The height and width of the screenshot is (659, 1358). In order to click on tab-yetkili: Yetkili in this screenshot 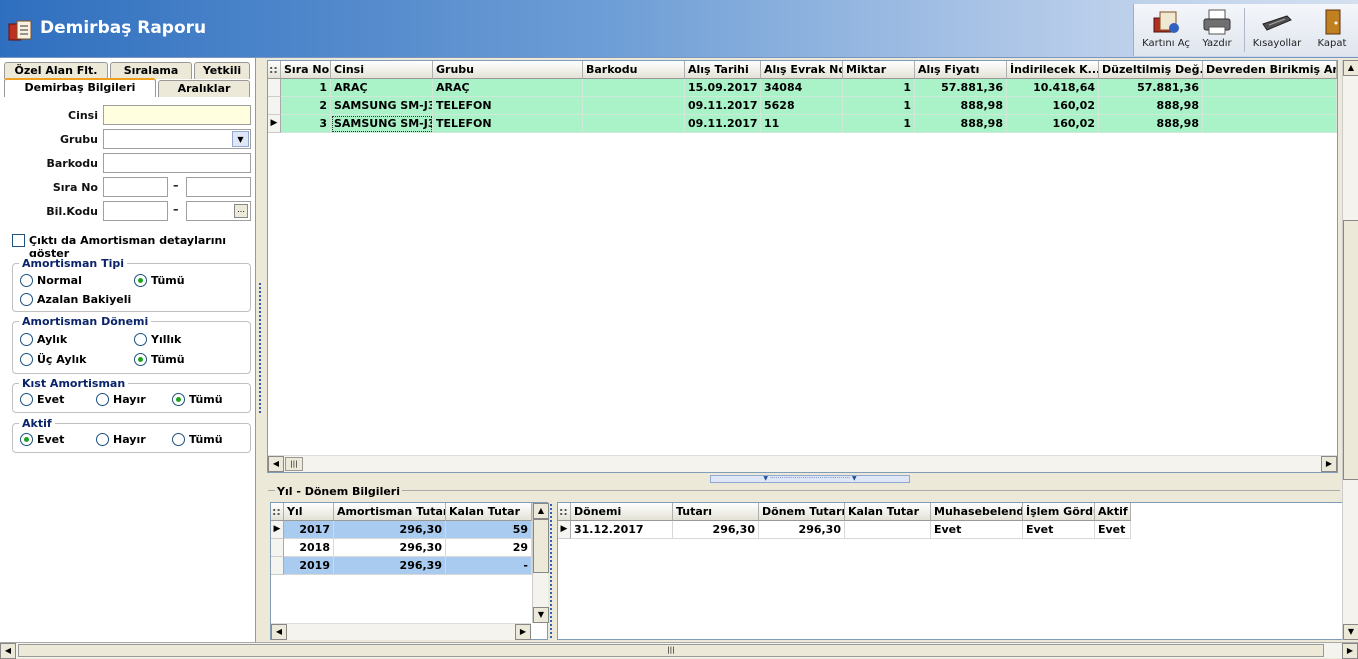, I will do `click(222, 70)`.